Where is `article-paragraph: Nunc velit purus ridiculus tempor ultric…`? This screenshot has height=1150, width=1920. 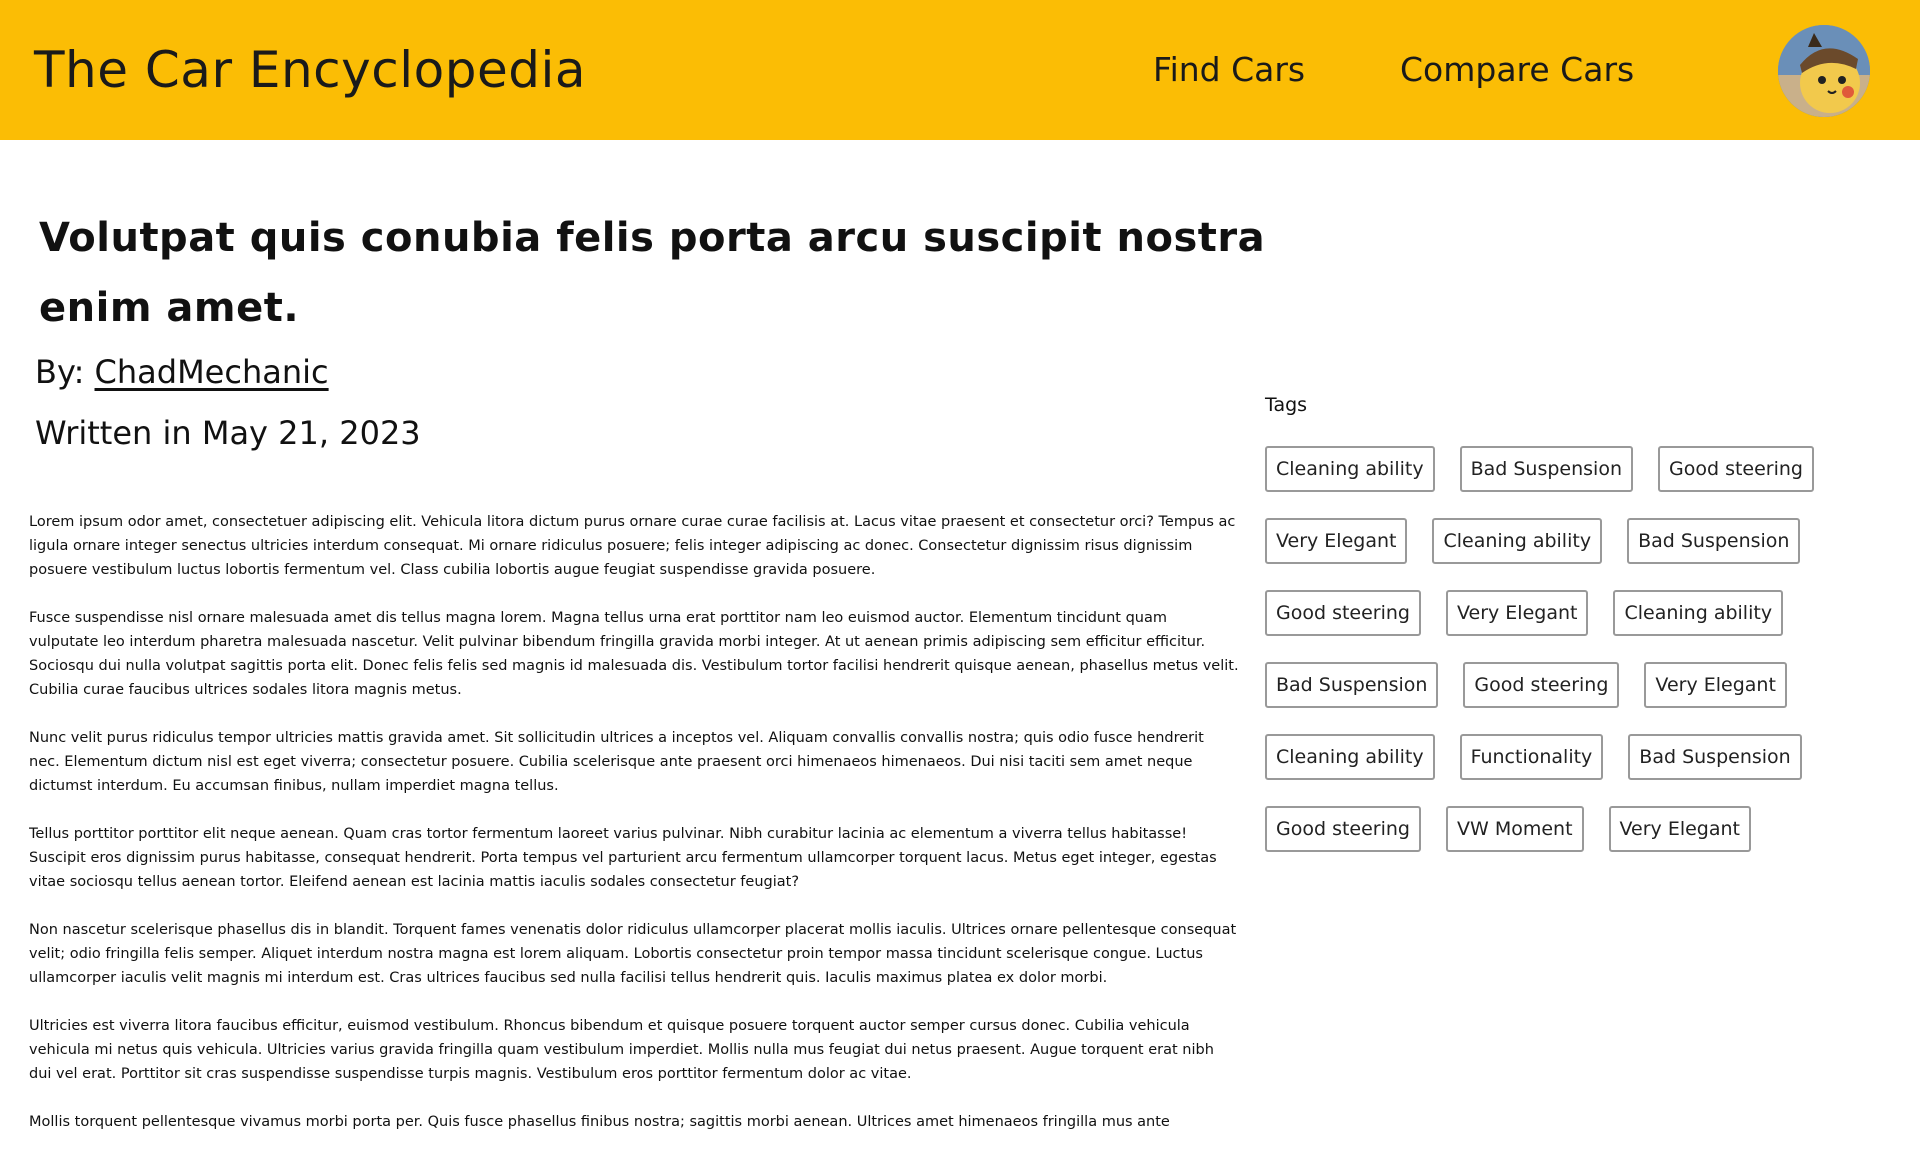 article-paragraph: Nunc velit purus ridiculus tempor ultric… is located at coordinates (616, 762).